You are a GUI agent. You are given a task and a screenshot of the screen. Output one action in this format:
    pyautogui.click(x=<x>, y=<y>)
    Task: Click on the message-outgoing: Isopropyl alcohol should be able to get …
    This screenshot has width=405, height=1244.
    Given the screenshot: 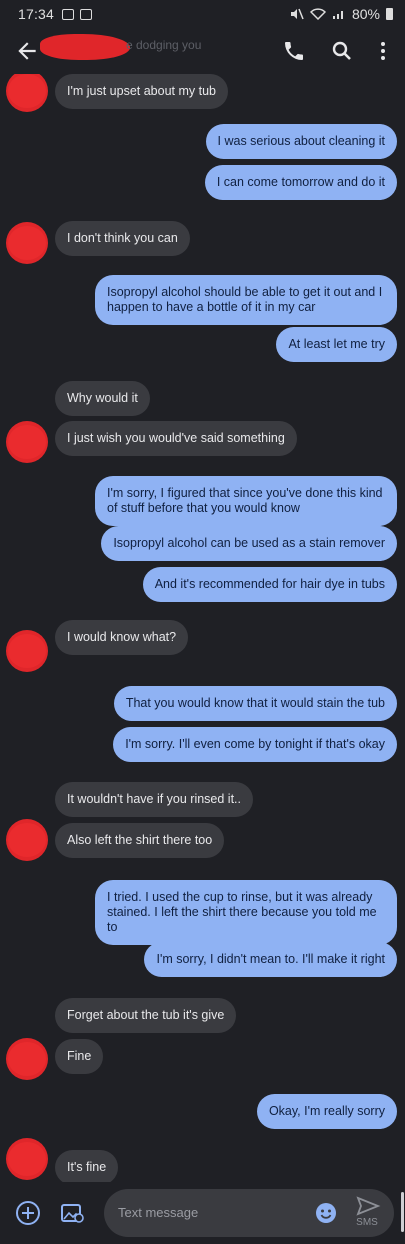 What is the action you would take?
    pyautogui.click(x=246, y=300)
    